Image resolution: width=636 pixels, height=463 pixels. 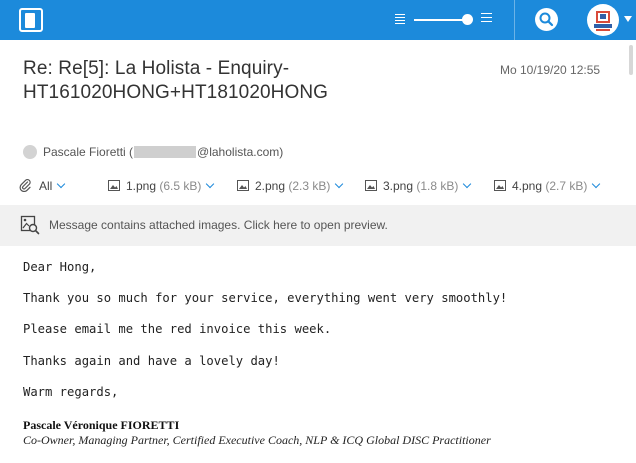 I want to click on density-compact-icon, so click(x=400, y=19).